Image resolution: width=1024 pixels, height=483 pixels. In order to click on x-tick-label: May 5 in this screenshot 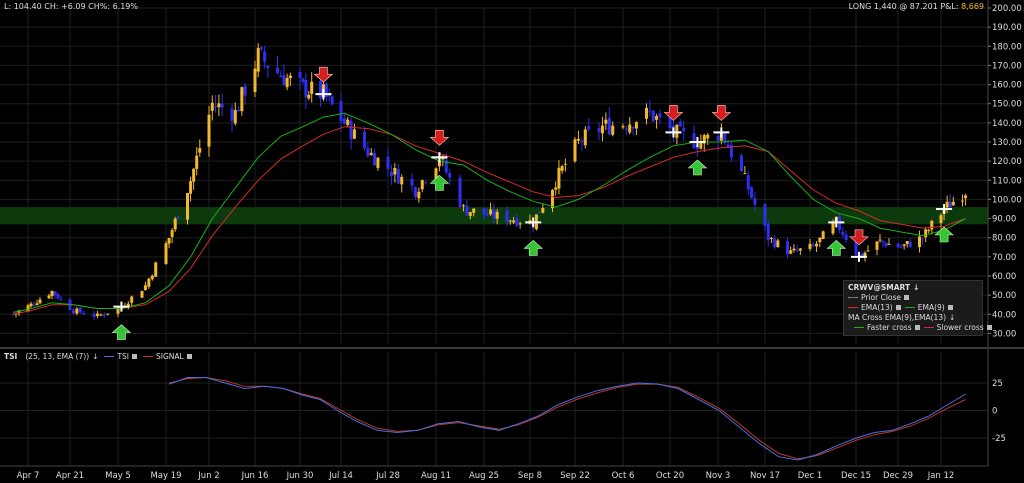, I will do `click(118, 476)`.